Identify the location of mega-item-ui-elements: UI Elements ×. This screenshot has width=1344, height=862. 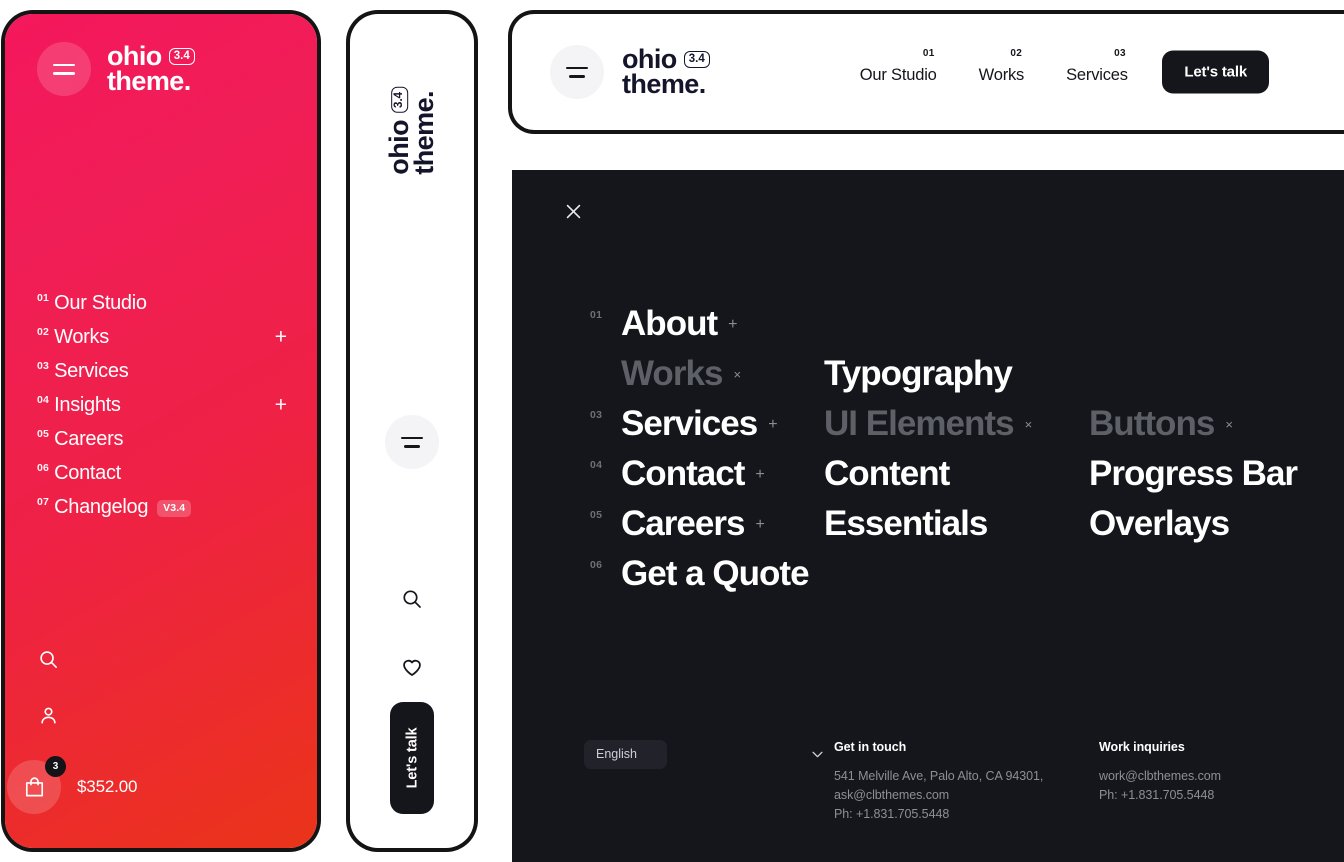
(956, 429).